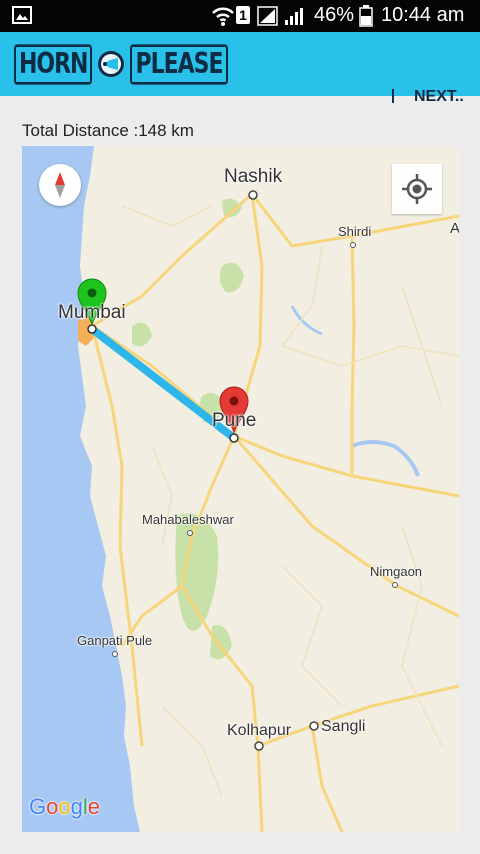 The image size is (480, 854). Describe the element at coordinates (188, 519) in the screenshot. I see `map-label-mahabaleshwar: Mahabaleshwar` at that location.